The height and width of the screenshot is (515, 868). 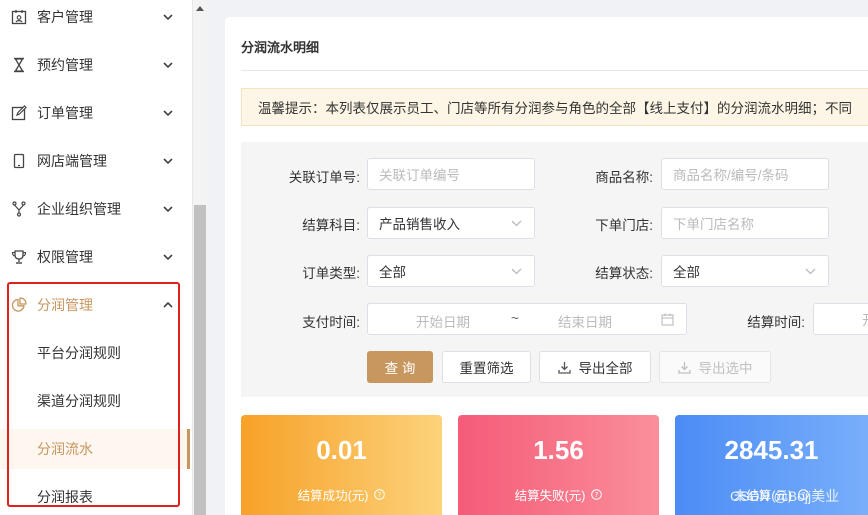 I want to click on stat-caption: 结算成功(元) ?, so click(x=341, y=494).